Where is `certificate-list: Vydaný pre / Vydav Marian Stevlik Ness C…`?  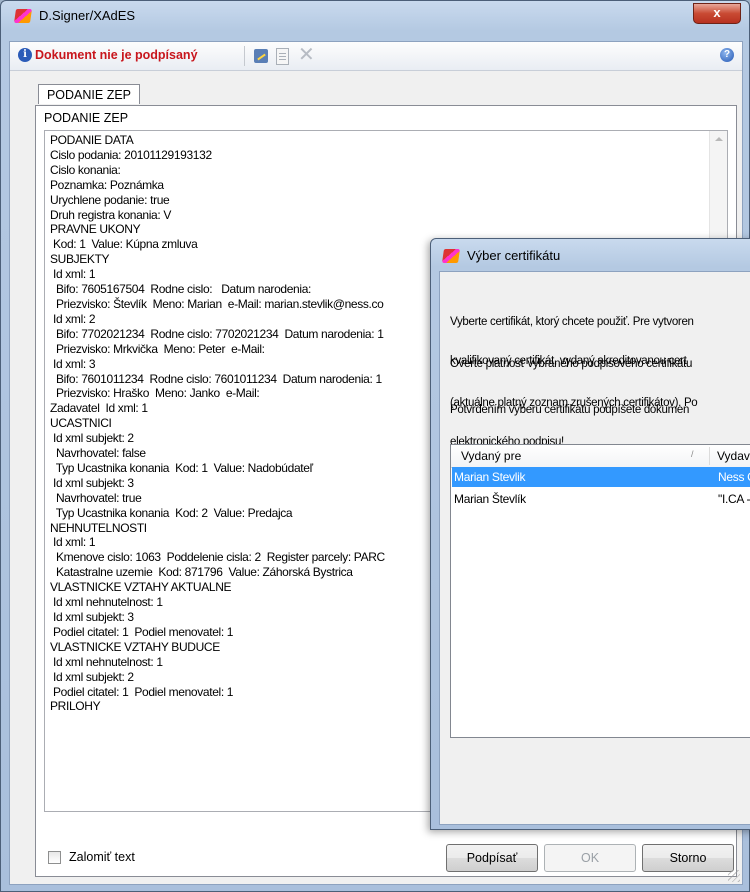
certificate-list: Vydaný pre / Vydav Marian Stevlik Ness C… is located at coordinates (600, 591).